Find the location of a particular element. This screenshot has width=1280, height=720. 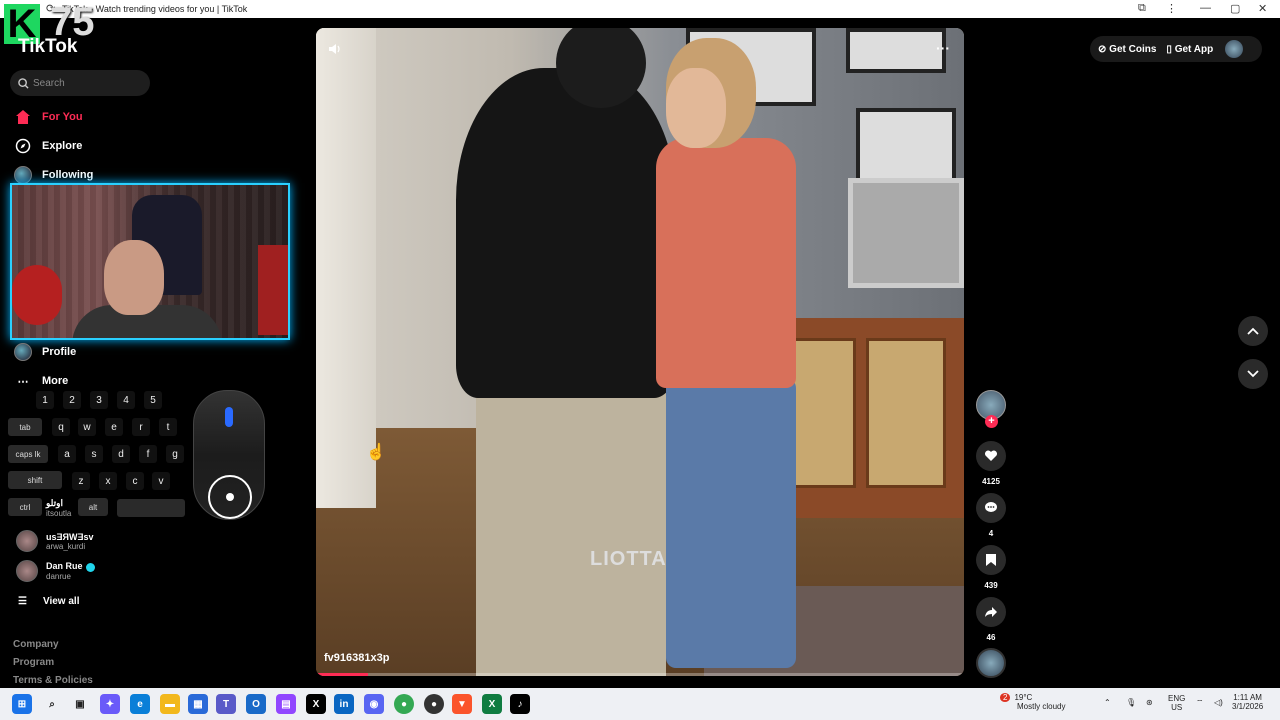

save-action: 439 is located at coordinates (991, 567).